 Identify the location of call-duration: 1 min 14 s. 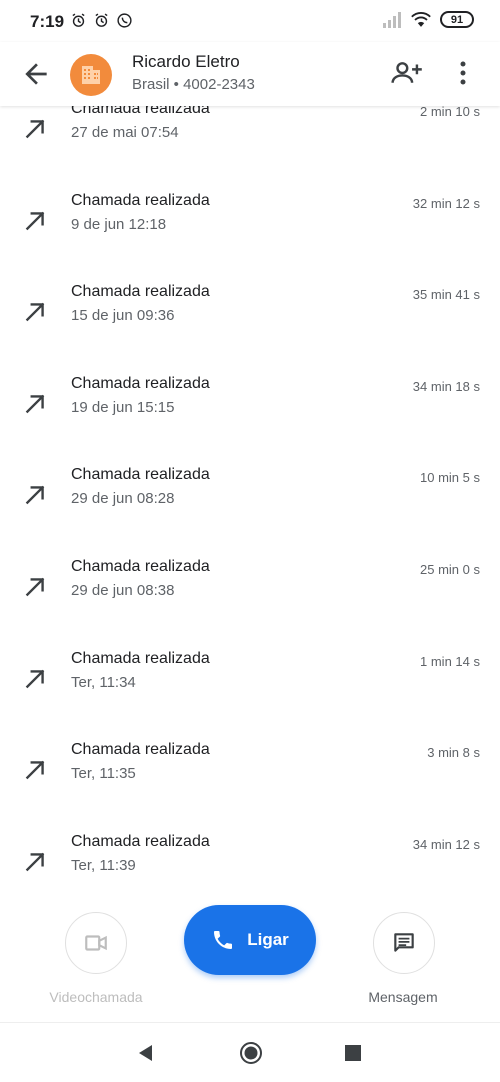
(450, 661).